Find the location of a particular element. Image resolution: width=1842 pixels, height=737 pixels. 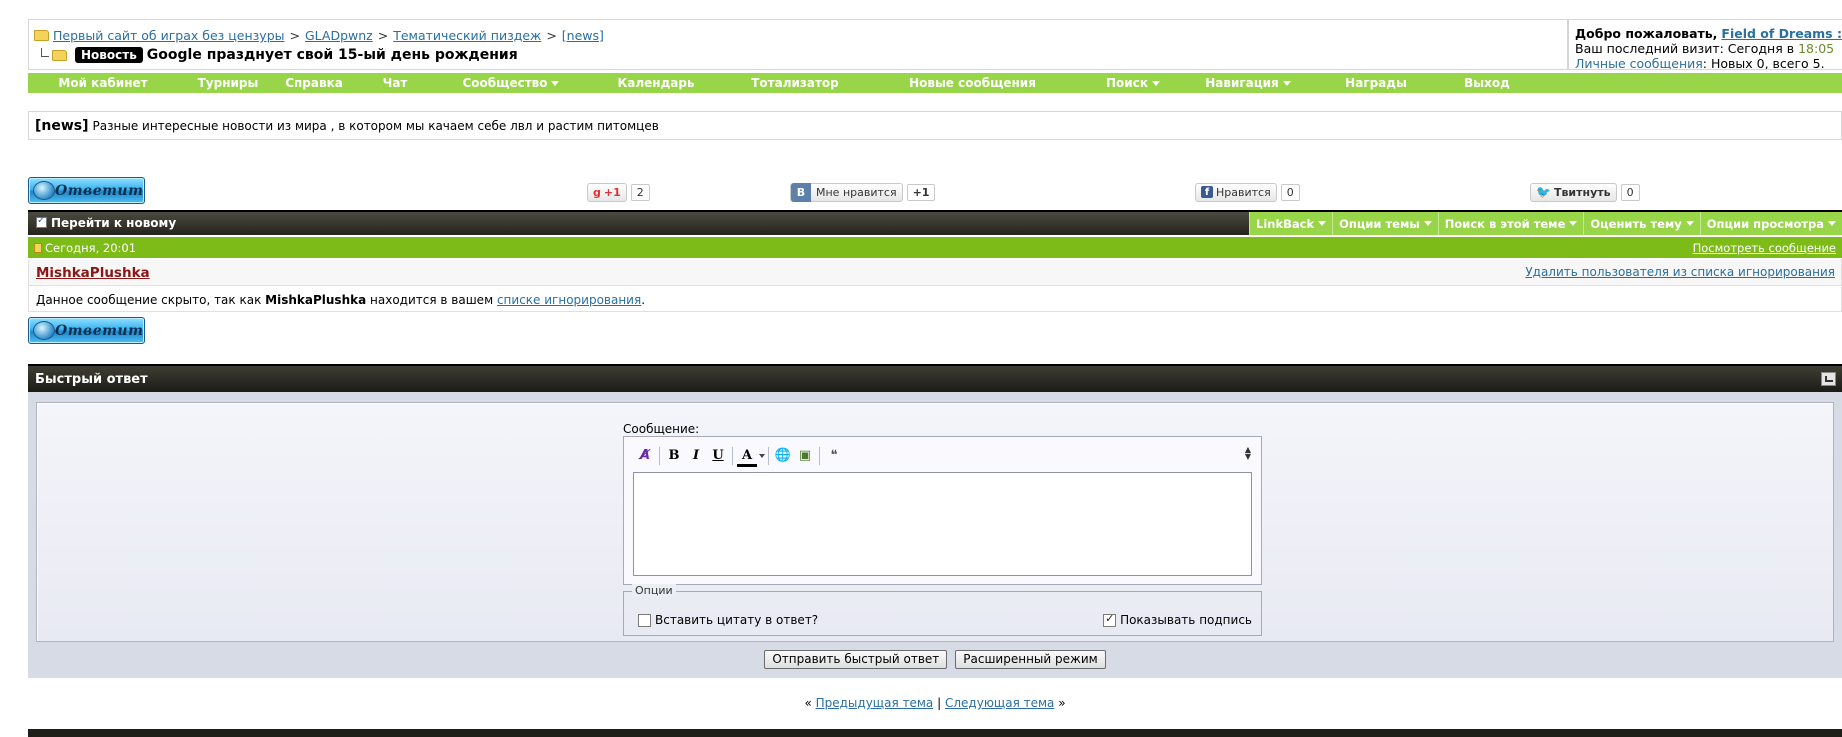

nav-item-3: Справка is located at coordinates (314, 83).